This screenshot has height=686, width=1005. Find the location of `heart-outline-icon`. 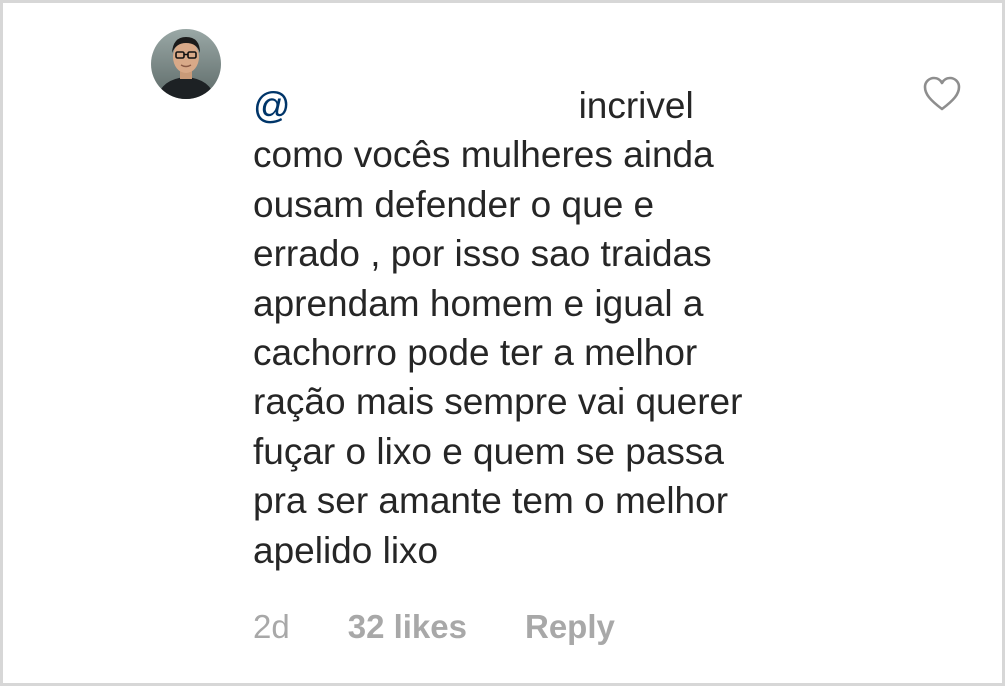

heart-outline-icon is located at coordinates (942, 93).